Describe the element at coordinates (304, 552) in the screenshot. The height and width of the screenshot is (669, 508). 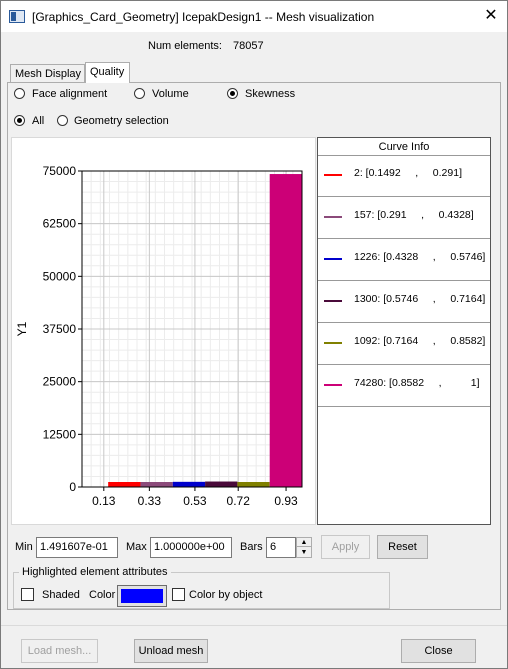
I see `spin-down-icon: ▼` at that location.